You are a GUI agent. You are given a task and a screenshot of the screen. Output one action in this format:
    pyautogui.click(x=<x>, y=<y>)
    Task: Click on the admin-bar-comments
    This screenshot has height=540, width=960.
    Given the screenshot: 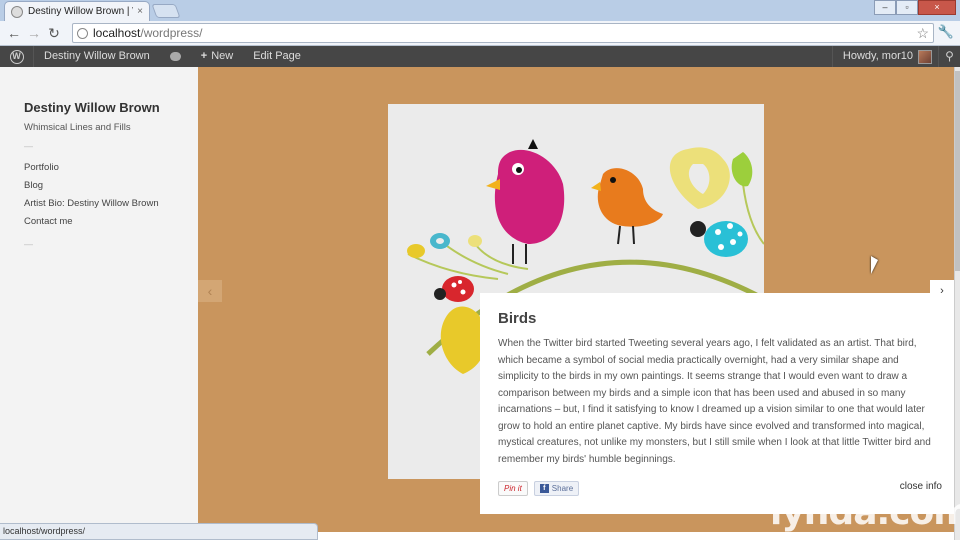 What is the action you would take?
    pyautogui.click(x=175, y=56)
    